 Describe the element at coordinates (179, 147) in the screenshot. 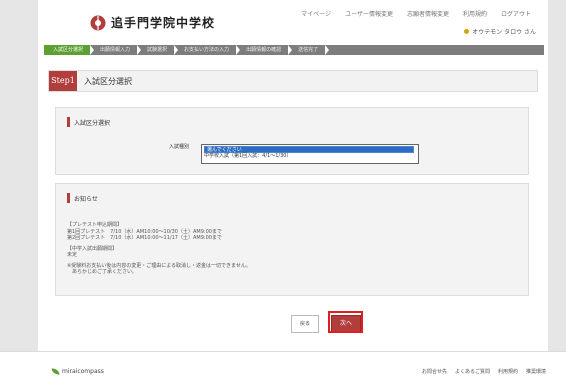

I see `exam-type-label: 入試種別` at that location.